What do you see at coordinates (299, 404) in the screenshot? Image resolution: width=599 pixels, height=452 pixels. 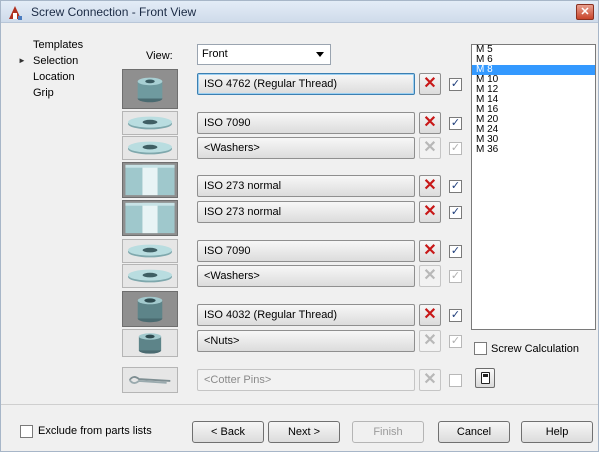 I see `footer-divider` at bounding box center [299, 404].